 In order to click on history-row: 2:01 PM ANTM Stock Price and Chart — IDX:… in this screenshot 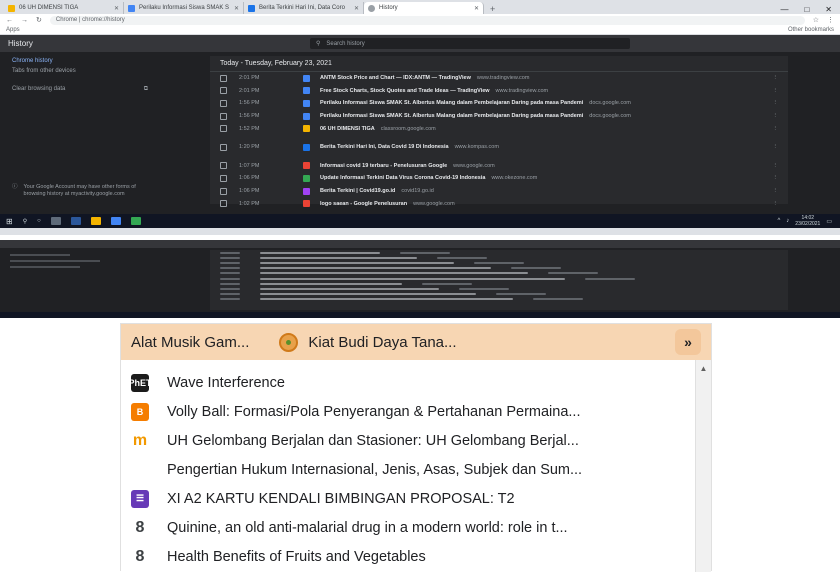, I will do `click(499, 78)`.